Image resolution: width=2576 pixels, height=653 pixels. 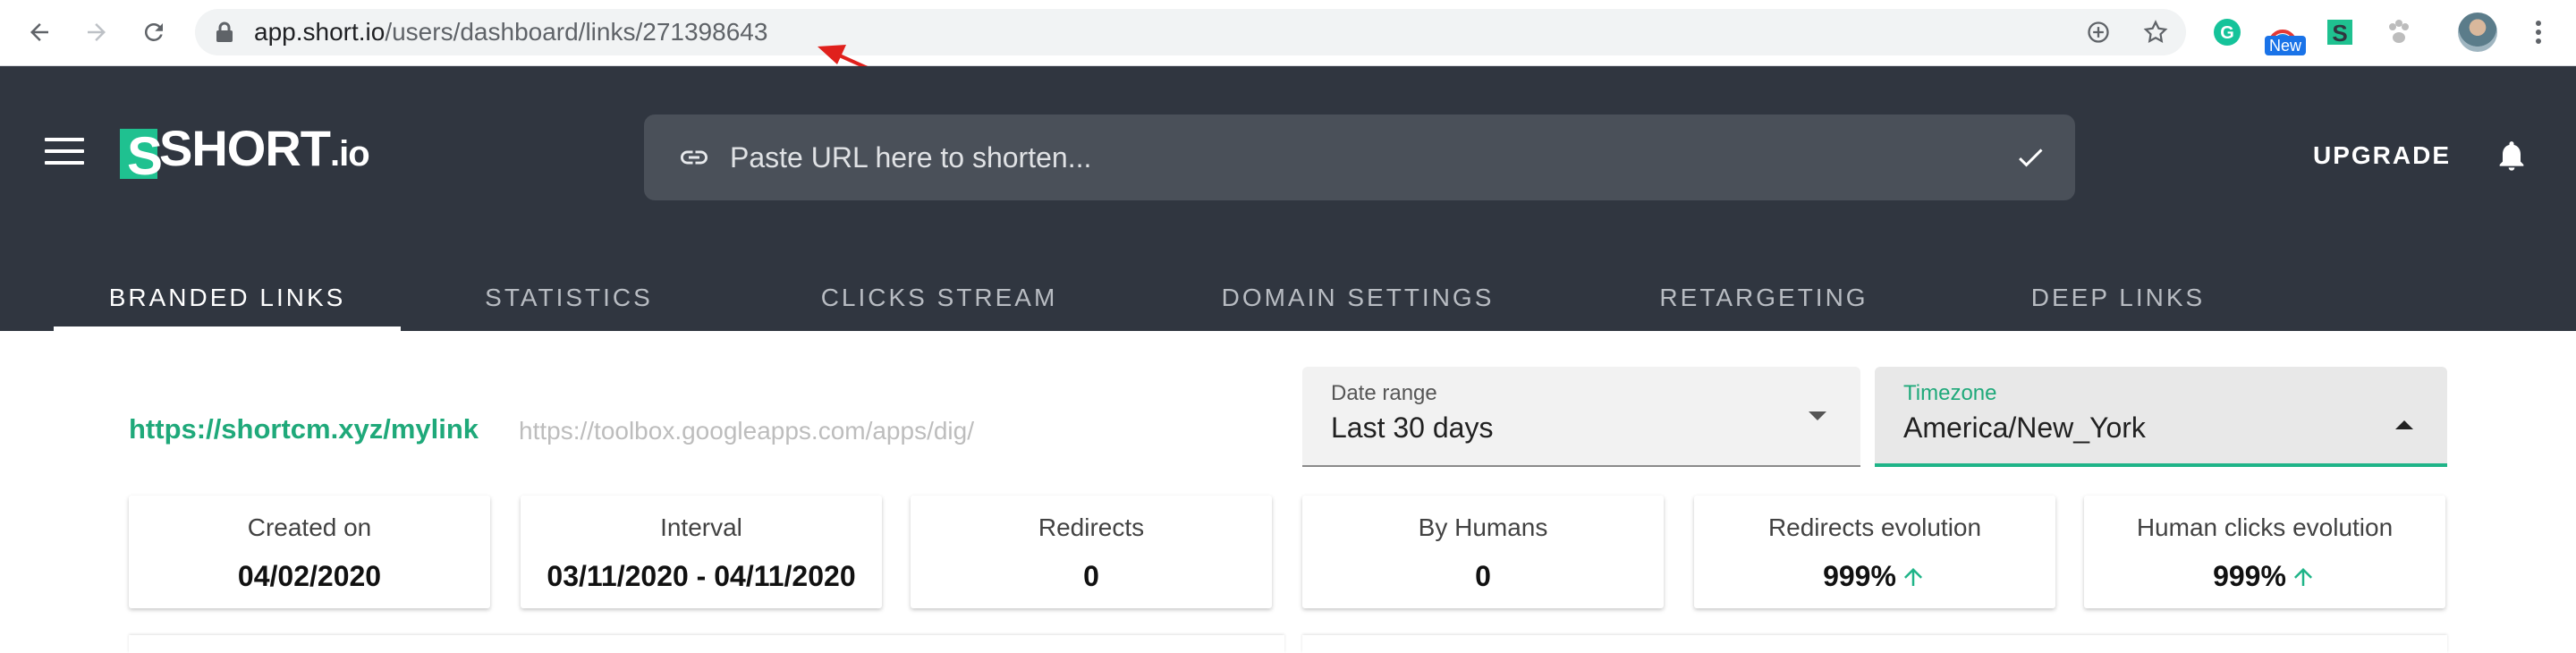 I want to click on arrow-right-icon, so click(x=97, y=32).